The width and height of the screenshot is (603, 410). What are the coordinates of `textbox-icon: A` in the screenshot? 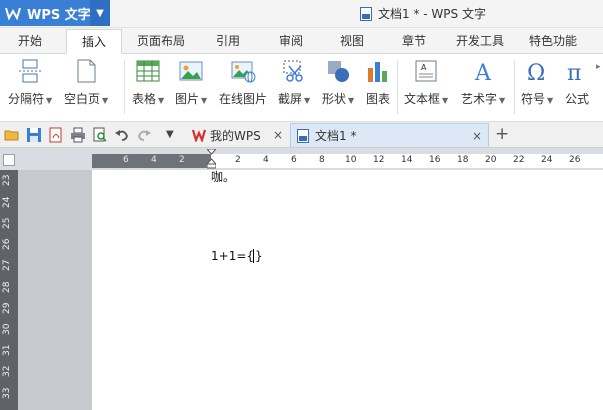 It's located at (426, 71).